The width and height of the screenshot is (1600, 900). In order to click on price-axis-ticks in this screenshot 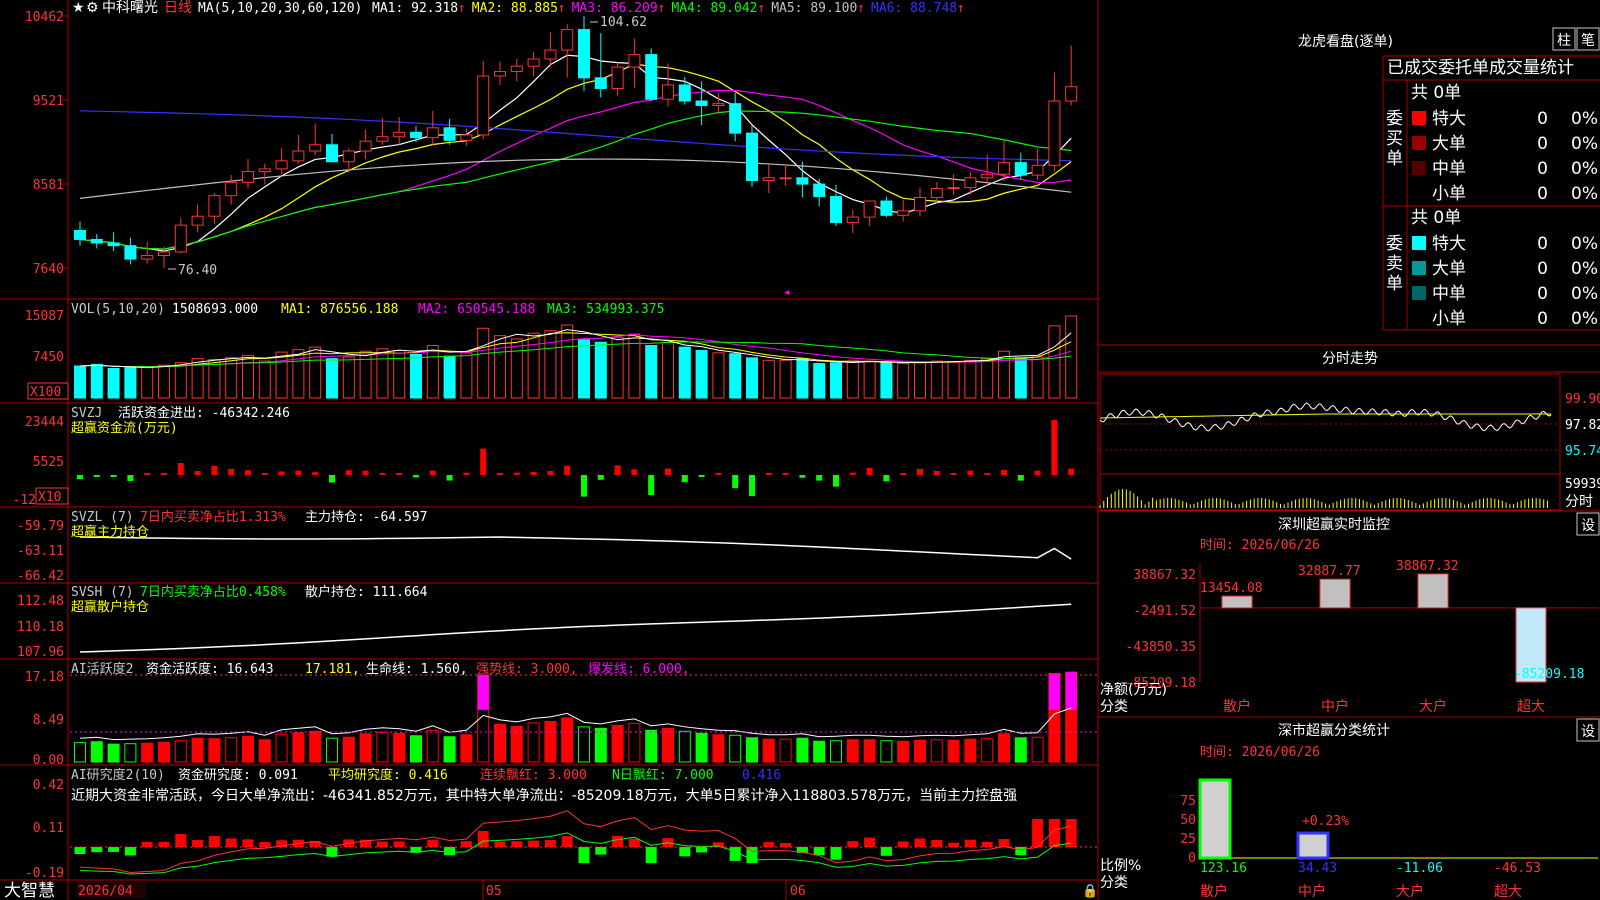, I will do `click(65, 142)`.